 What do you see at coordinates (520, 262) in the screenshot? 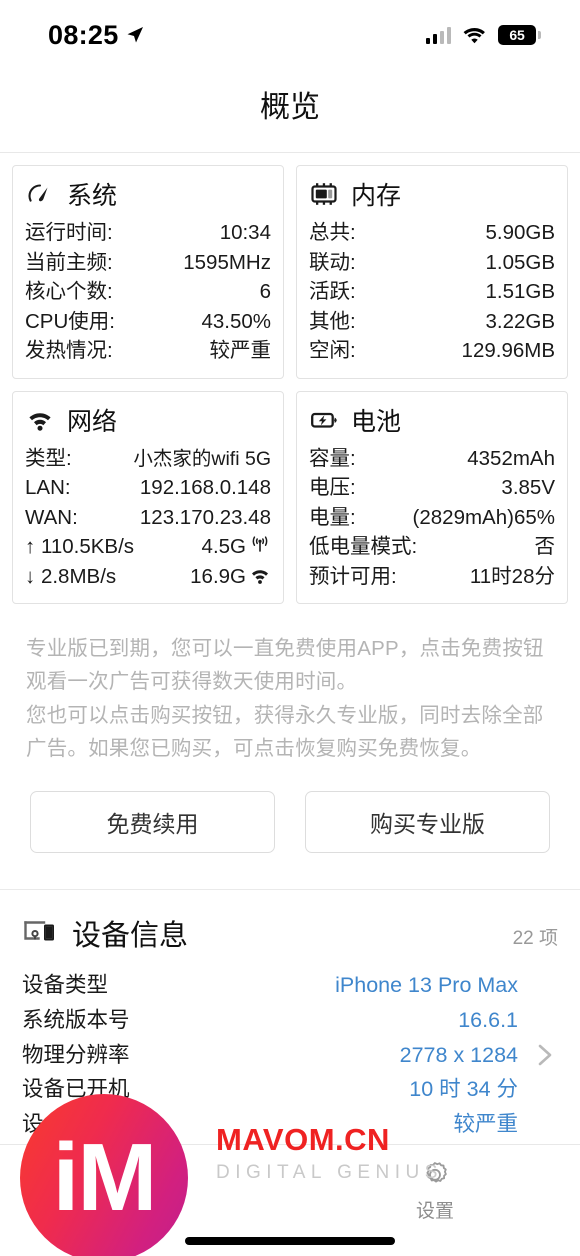
I see `stat-value: 1.05GB` at bounding box center [520, 262].